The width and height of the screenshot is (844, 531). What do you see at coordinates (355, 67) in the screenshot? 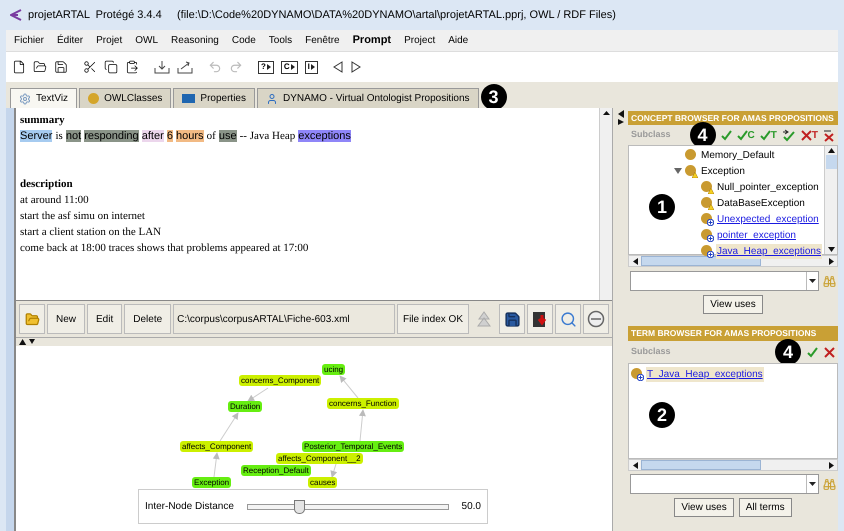
I see `next-icon` at bounding box center [355, 67].